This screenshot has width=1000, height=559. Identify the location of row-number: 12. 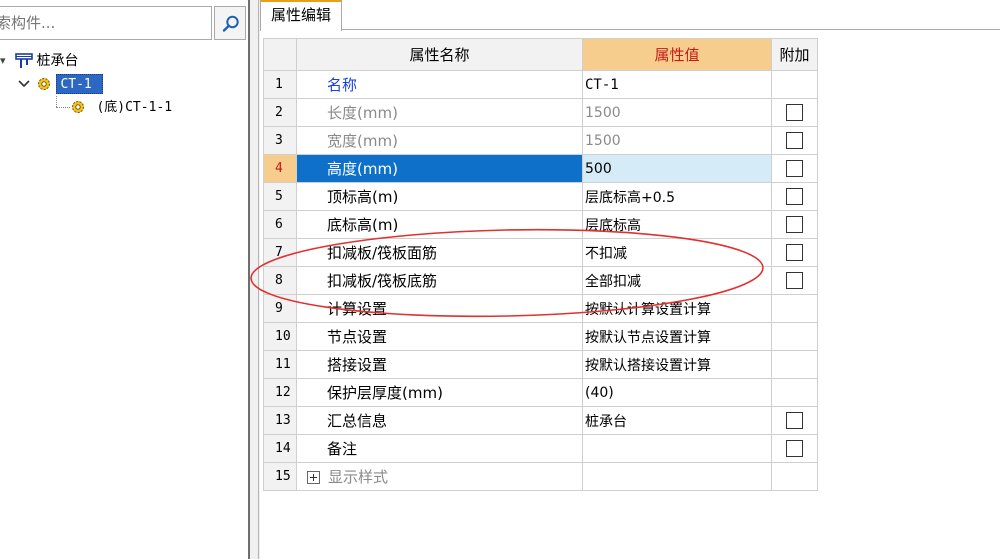
(280, 392).